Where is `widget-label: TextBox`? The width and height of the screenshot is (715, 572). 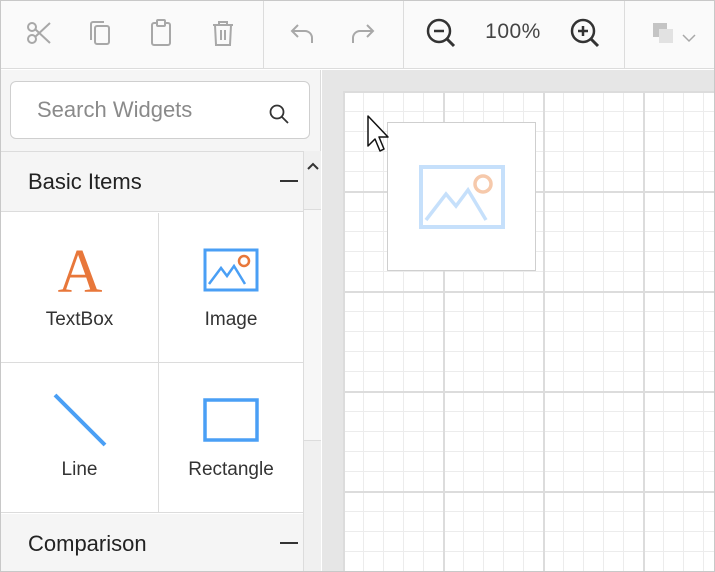 widget-label: TextBox is located at coordinates (79, 319).